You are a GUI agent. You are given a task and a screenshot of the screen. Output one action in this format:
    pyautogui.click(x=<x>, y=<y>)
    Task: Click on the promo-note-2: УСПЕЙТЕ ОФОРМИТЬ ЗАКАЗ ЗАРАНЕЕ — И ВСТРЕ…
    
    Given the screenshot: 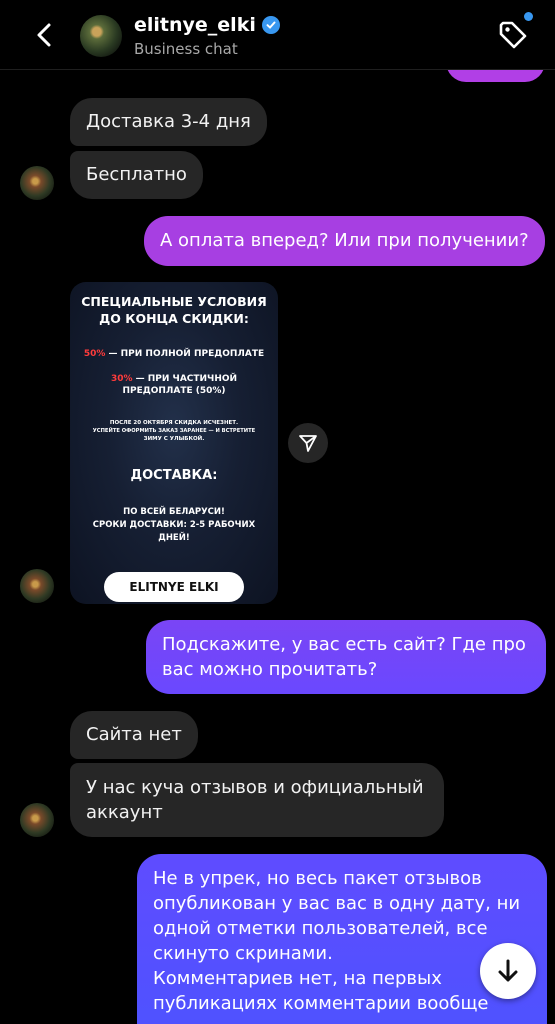 What is the action you would take?
    pyautogui.click(x=174, y=431)
    